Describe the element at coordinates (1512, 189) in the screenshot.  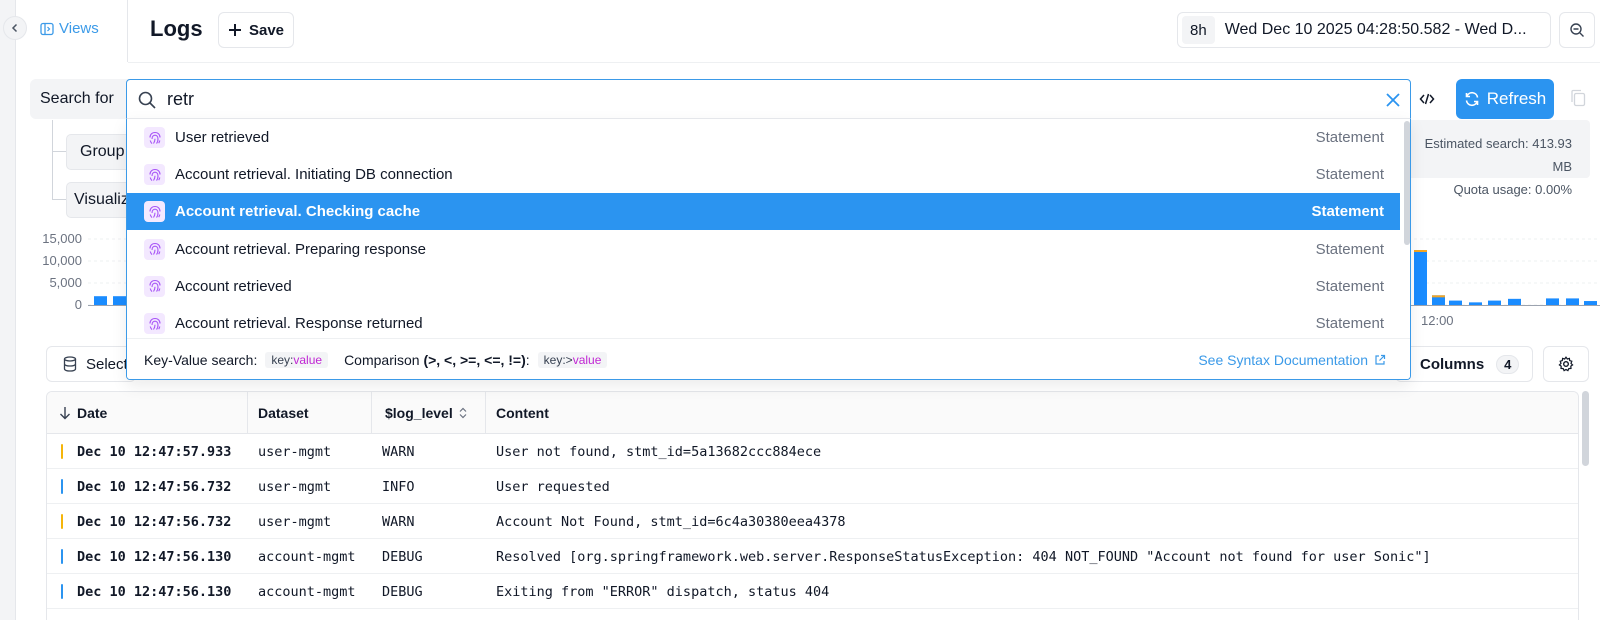
I see `quota-usage-text: Quota usage: 0.00%` at that location.